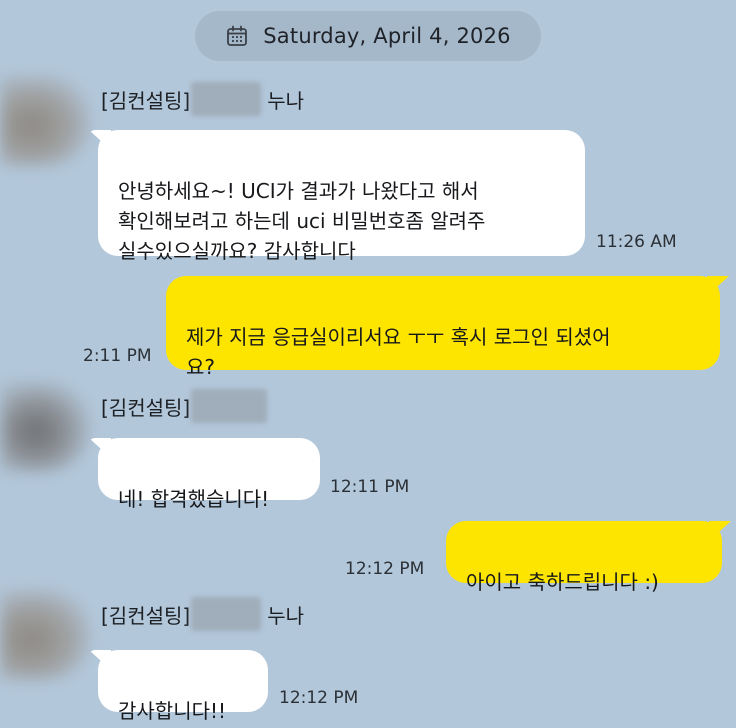 The height and width of the screenshot is (728, 736). I want to click on message-text: 아이고 축하드립니다 :), so click(562, 582).